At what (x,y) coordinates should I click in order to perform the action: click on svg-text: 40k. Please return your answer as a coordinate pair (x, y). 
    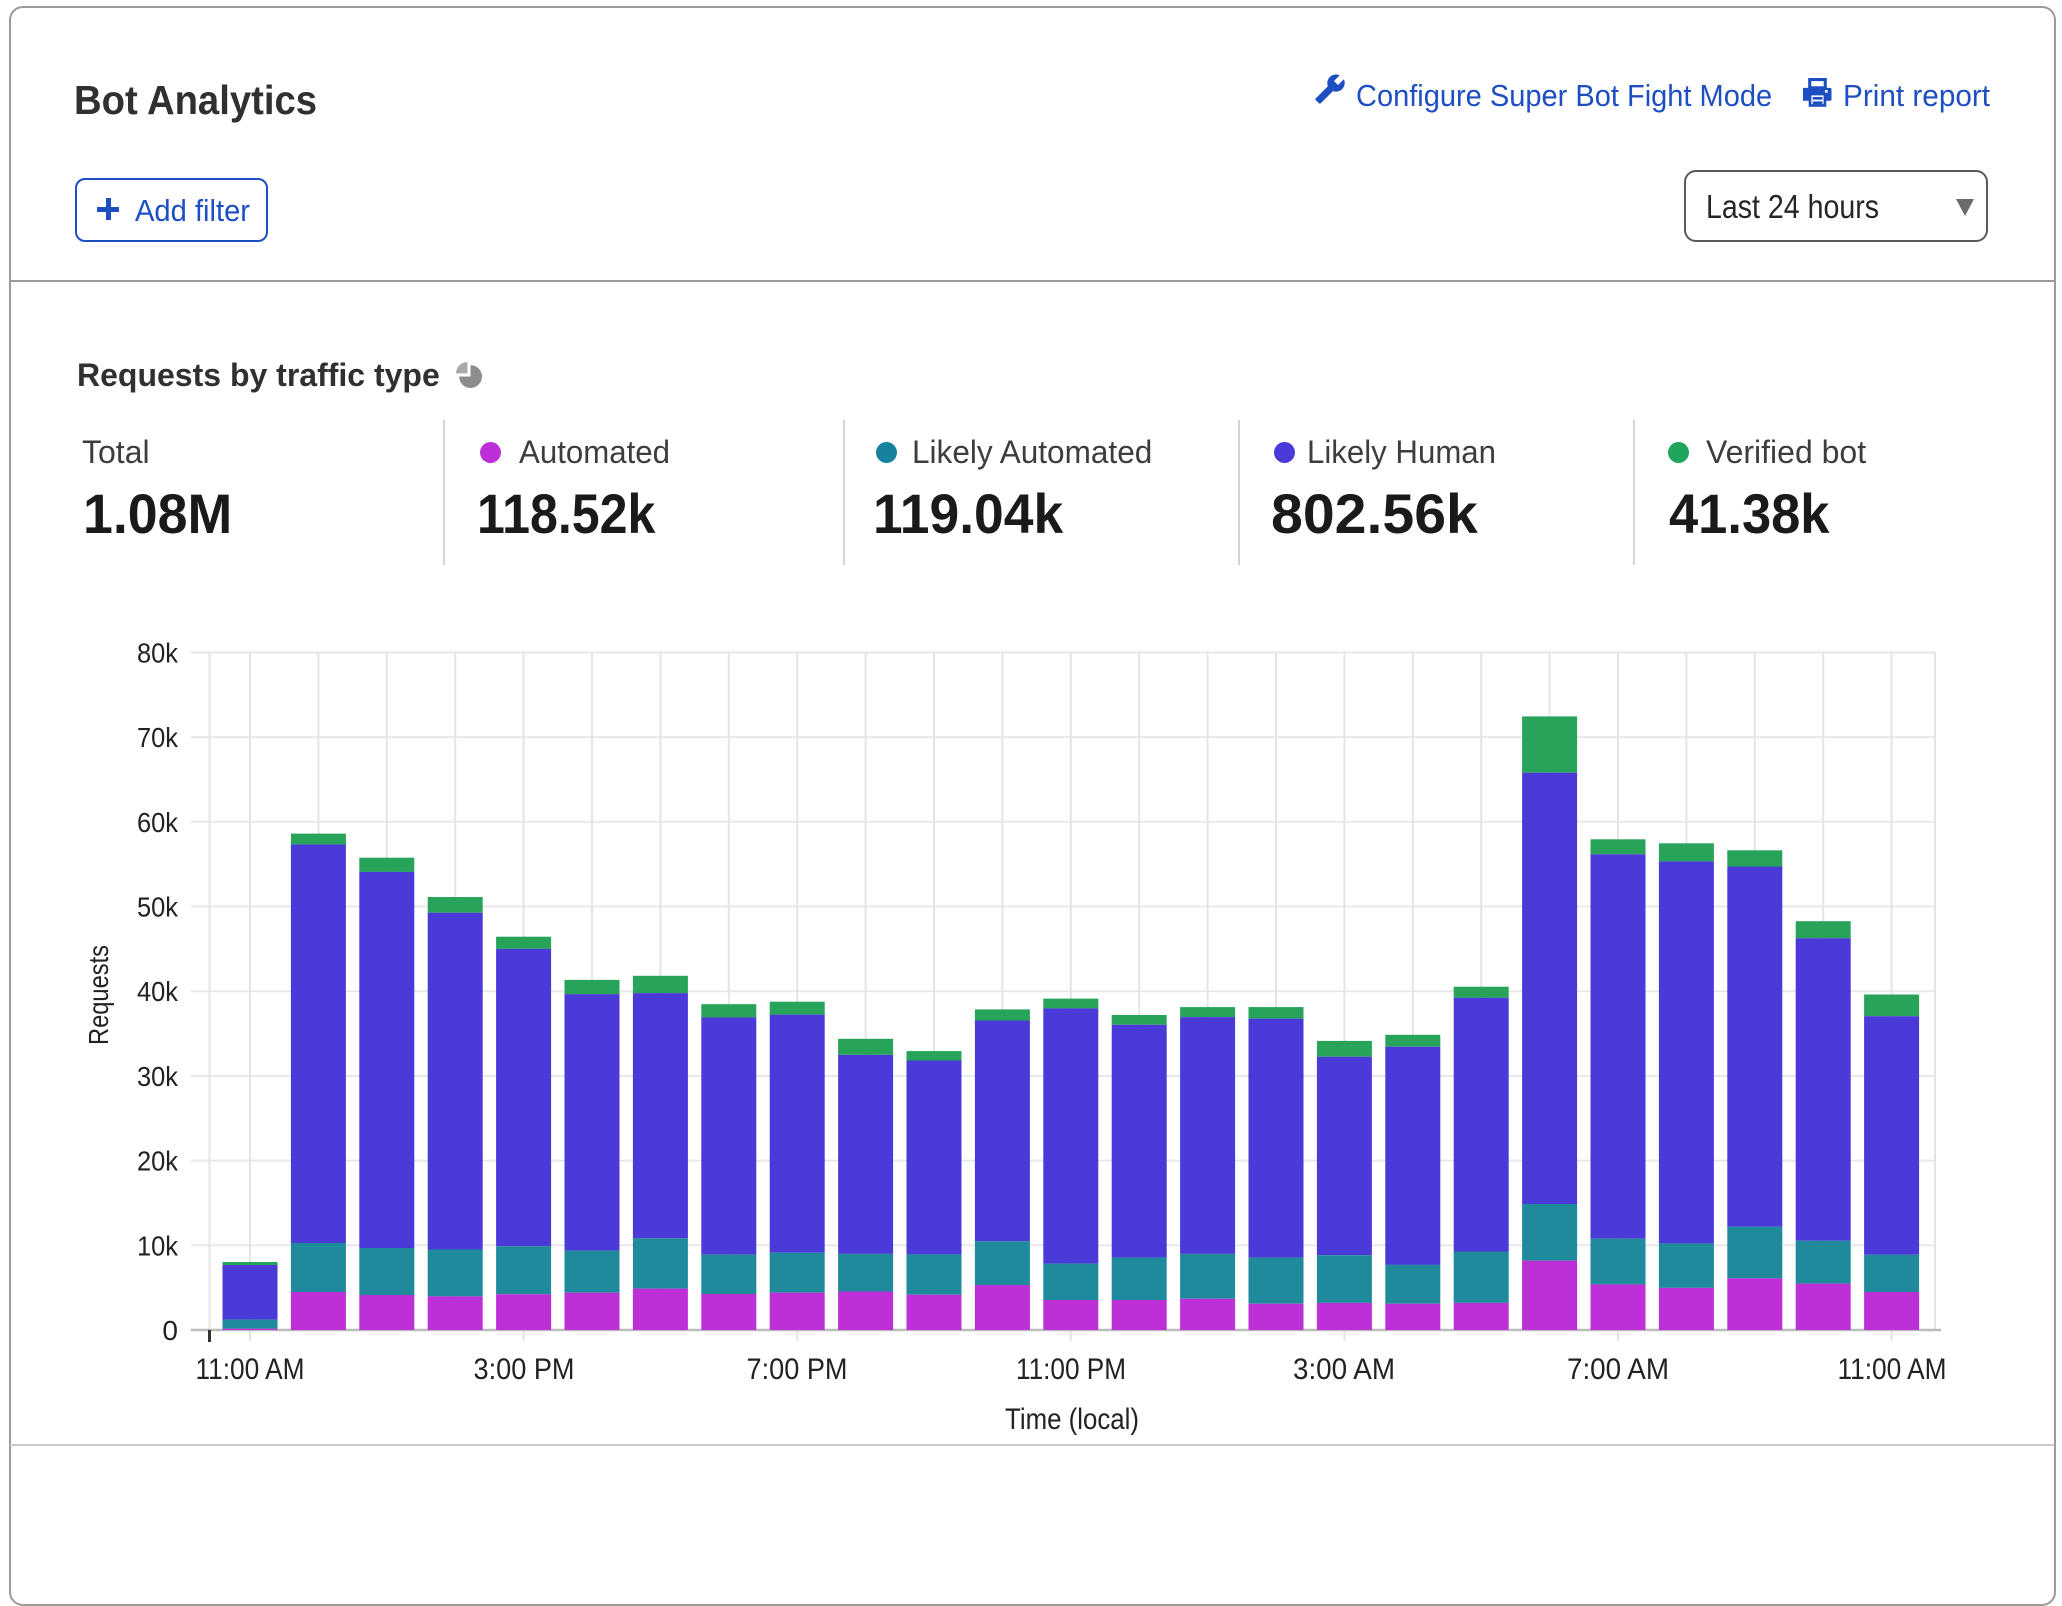
    Looking at the image, I should click on (158, 991).